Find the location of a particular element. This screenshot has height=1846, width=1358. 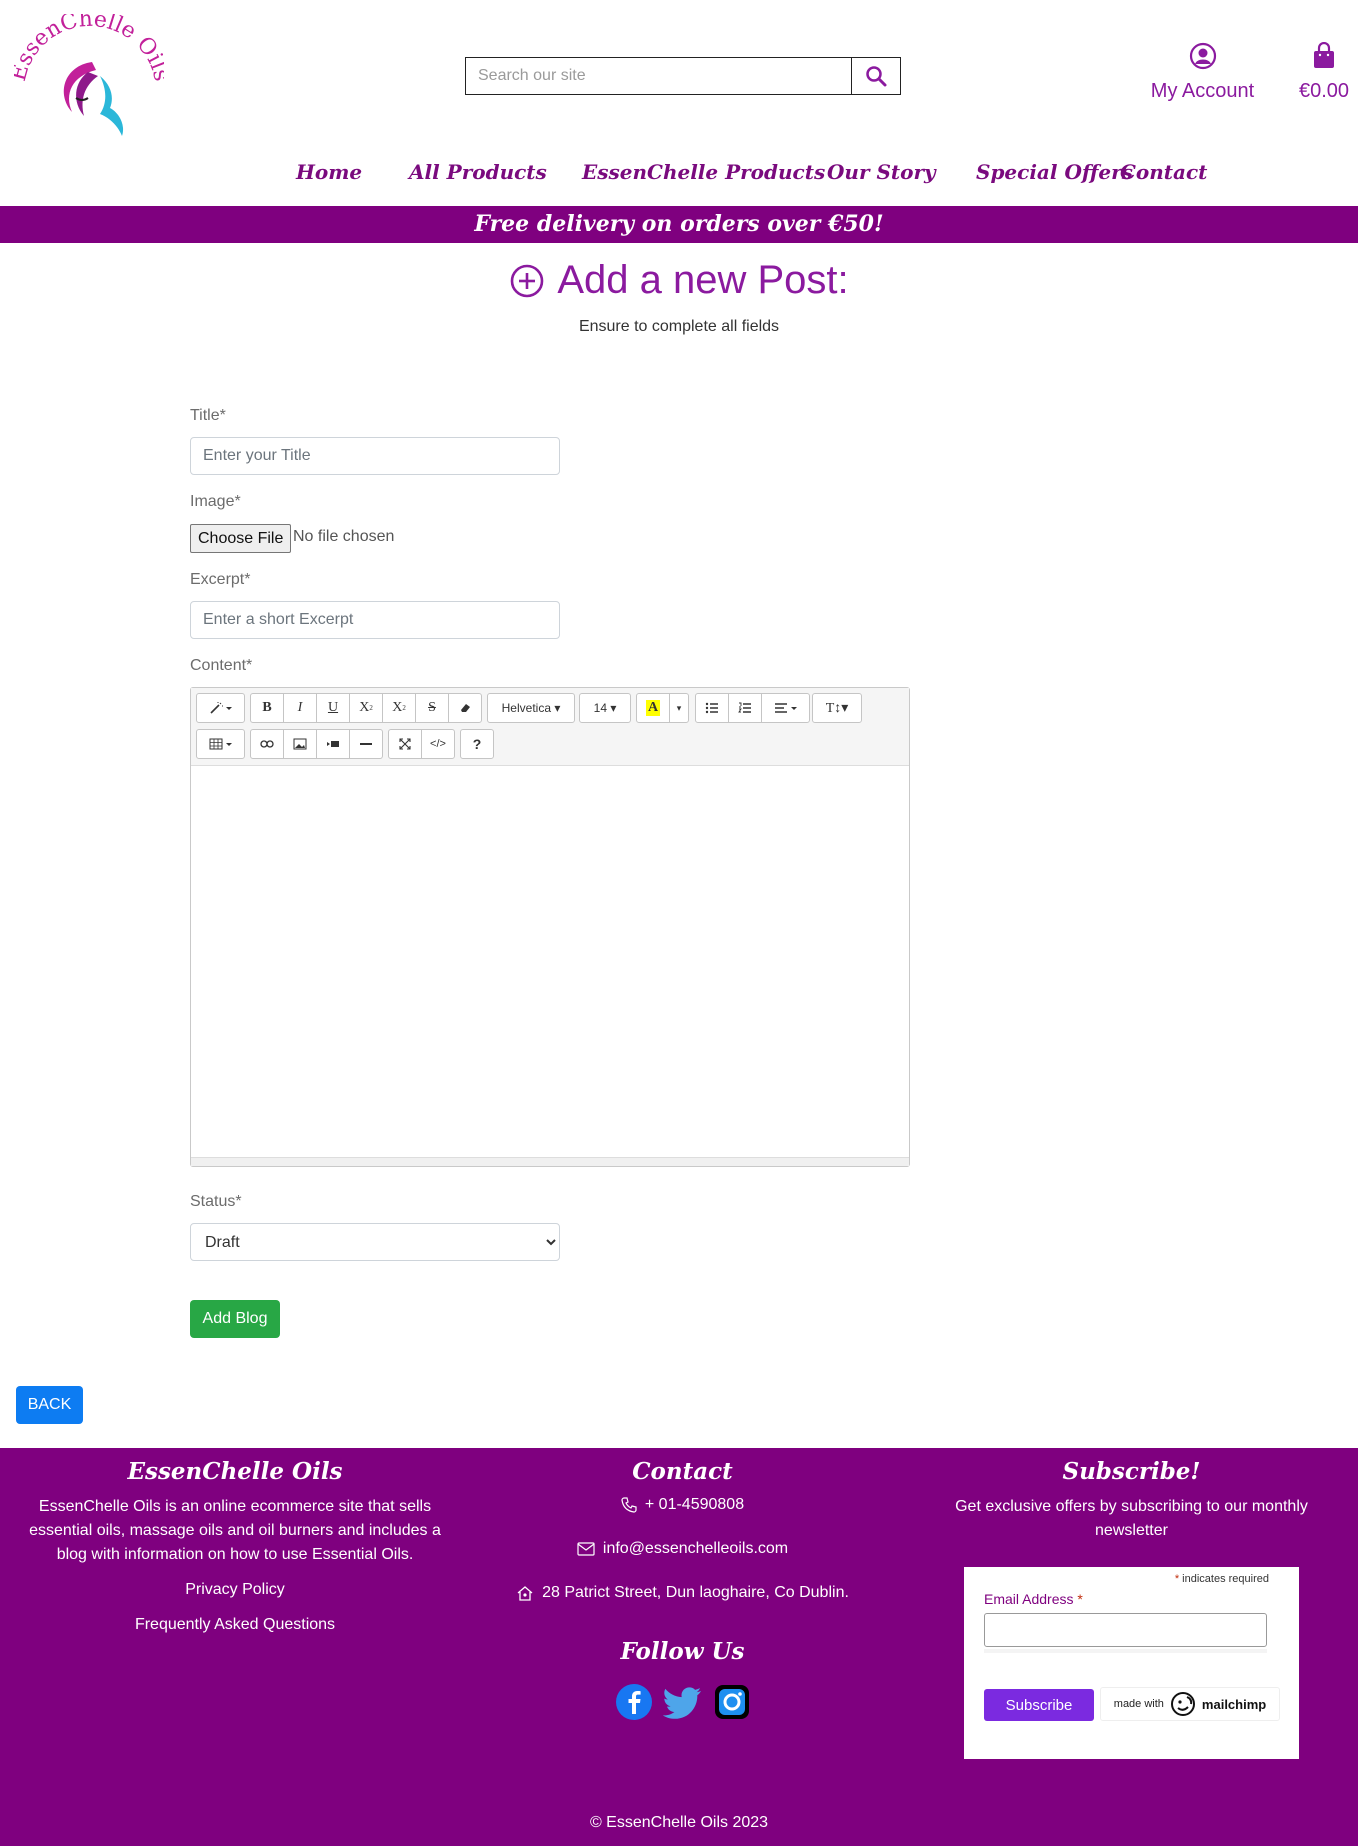

twitter-icon is located at coordinates (682, 1702).